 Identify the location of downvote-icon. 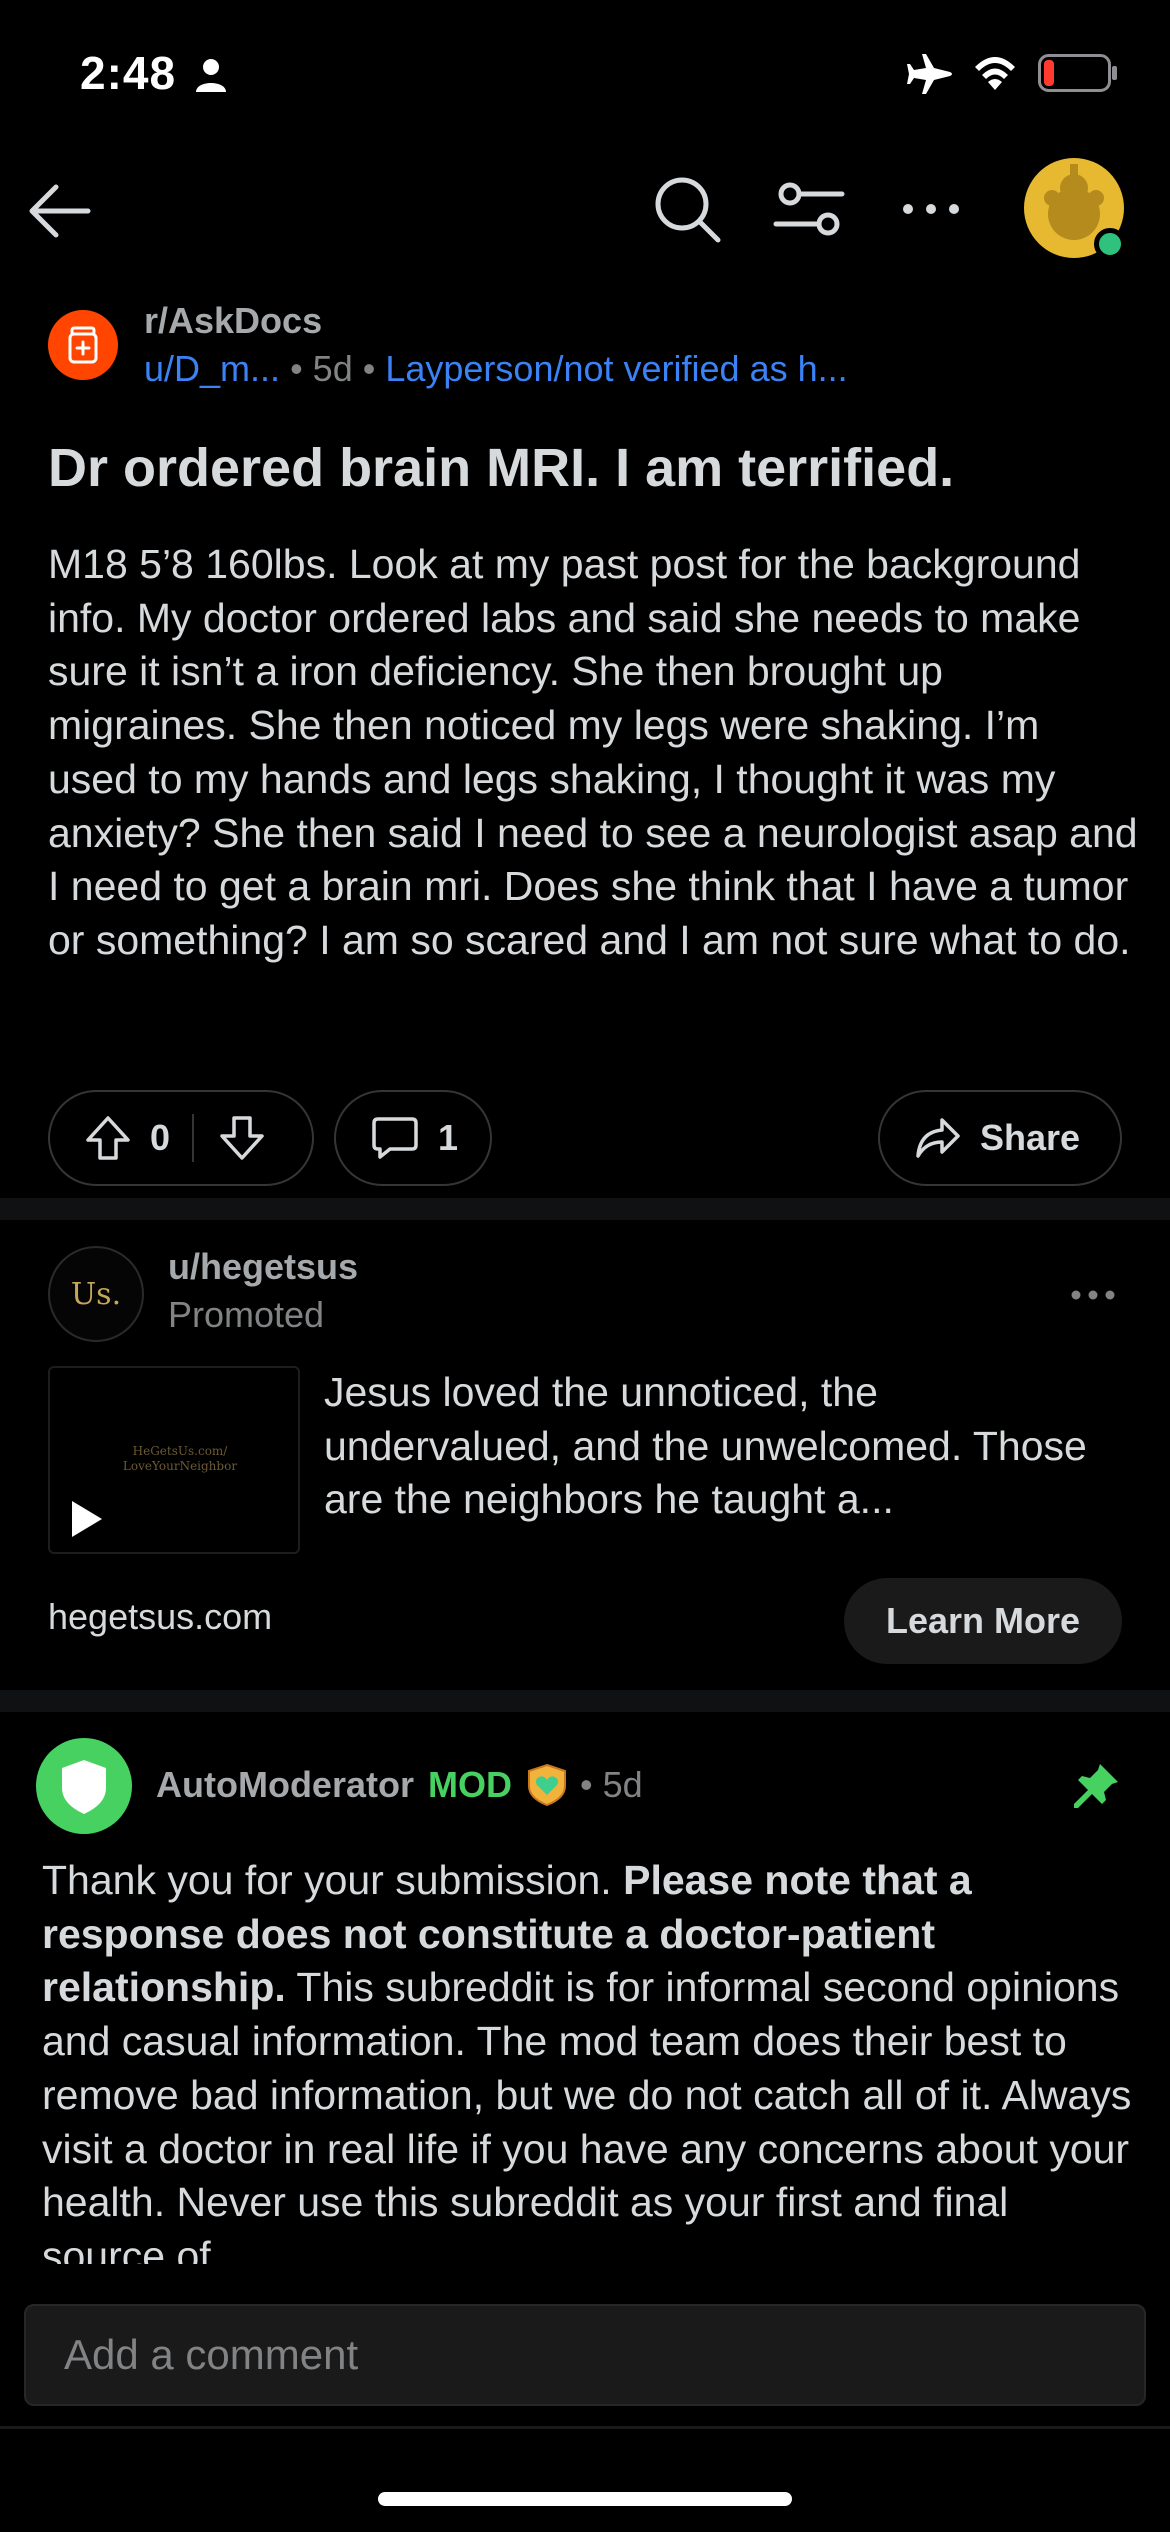
(242, 1138).